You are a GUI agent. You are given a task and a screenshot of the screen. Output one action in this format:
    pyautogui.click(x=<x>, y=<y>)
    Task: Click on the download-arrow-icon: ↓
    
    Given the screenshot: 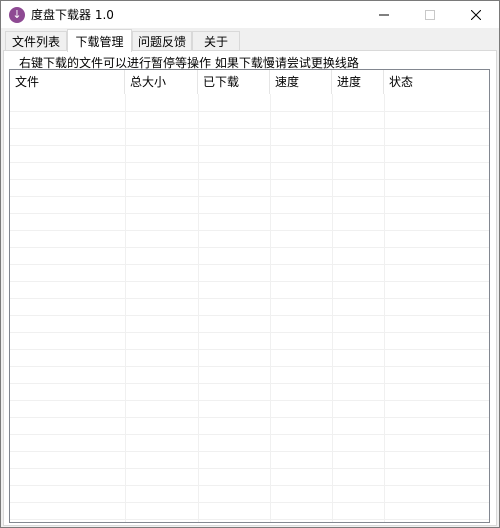 What is the action you would take?
    pyautogui.click(x=17, y=14)
    